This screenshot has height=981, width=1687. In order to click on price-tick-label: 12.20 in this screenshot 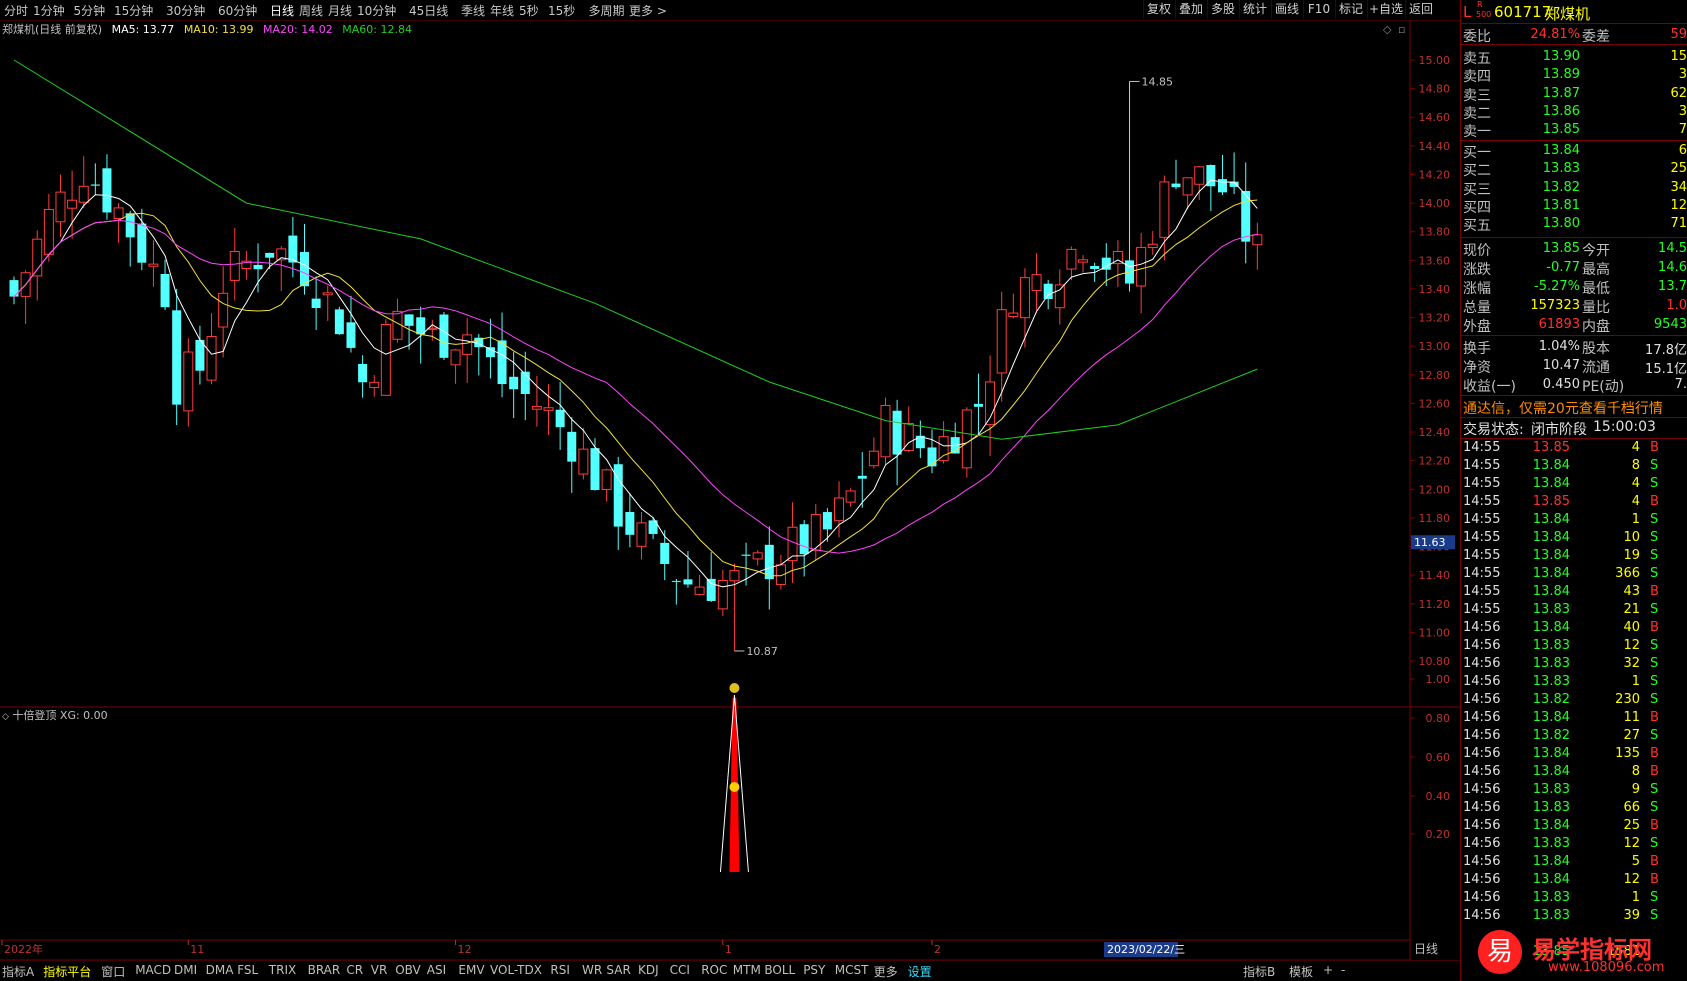, I will do `click(1435, 461)`.